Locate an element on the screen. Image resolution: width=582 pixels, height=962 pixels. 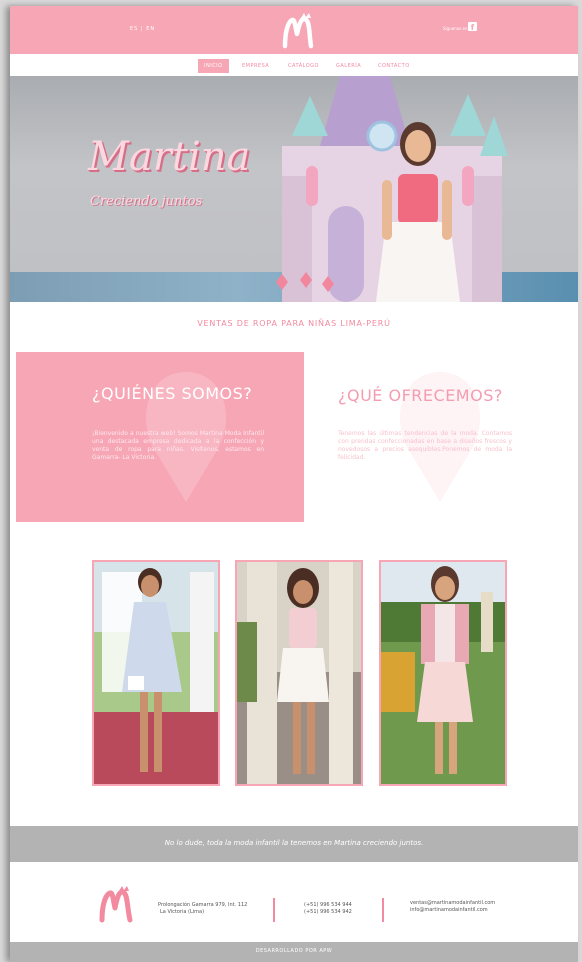
address-line-1: Prolongación Gamarra 979, Int. 112 is located at coordinates (203, 905).